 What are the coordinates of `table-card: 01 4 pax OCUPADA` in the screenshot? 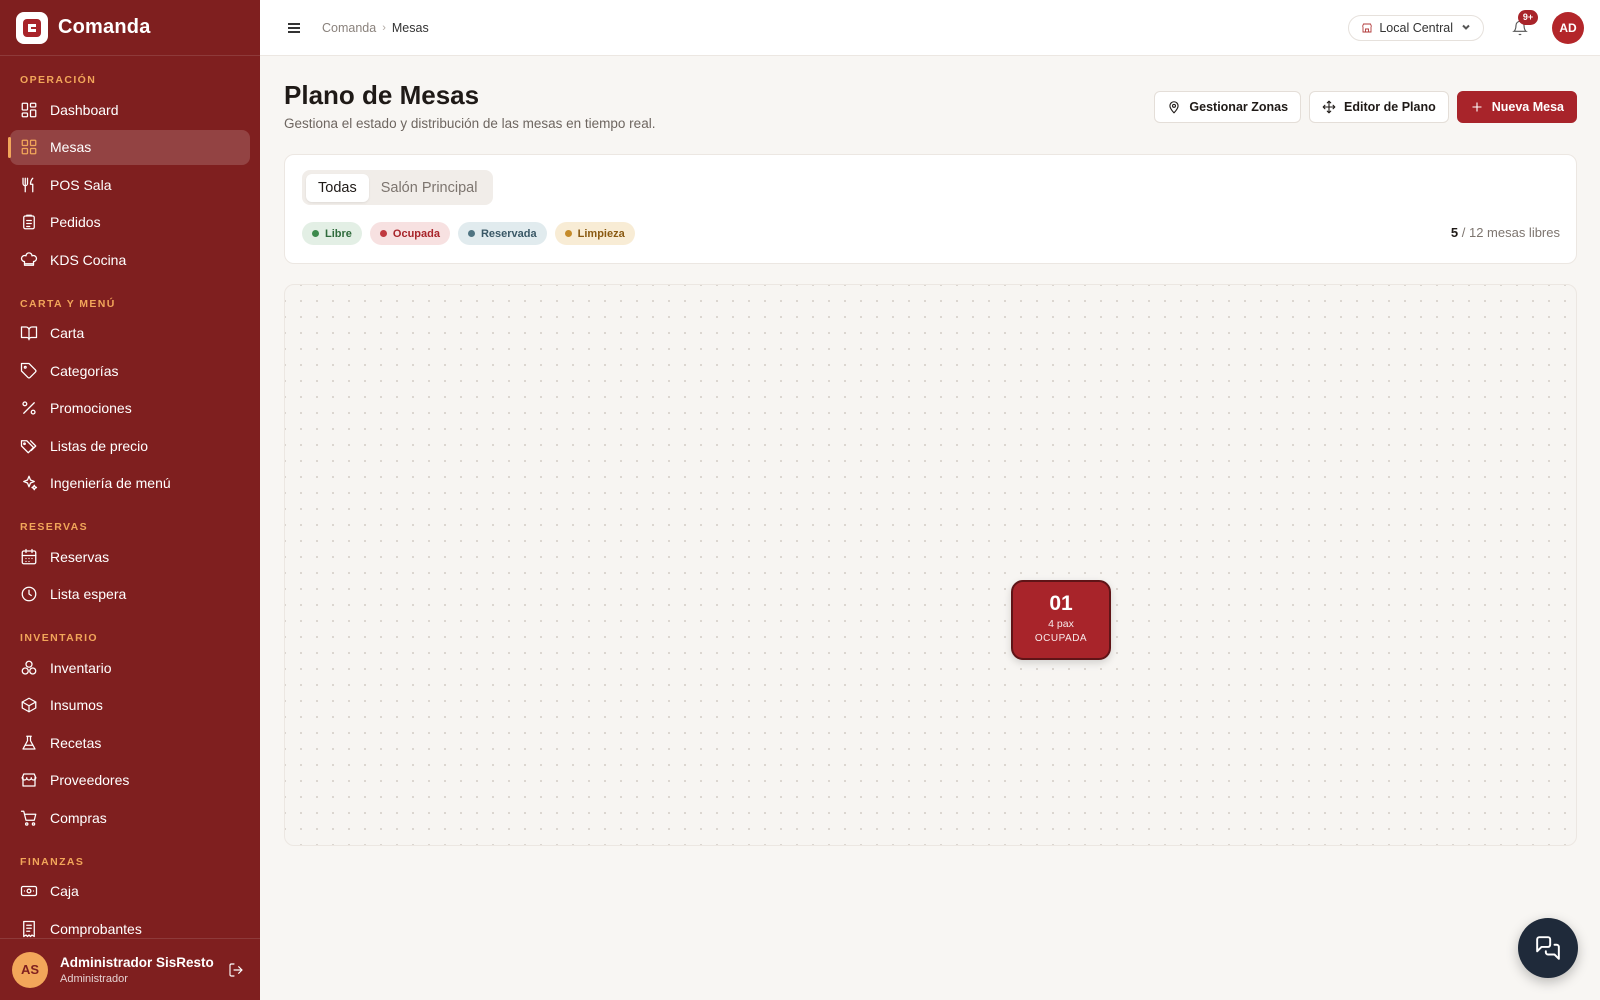 It's located at (1061, 620).